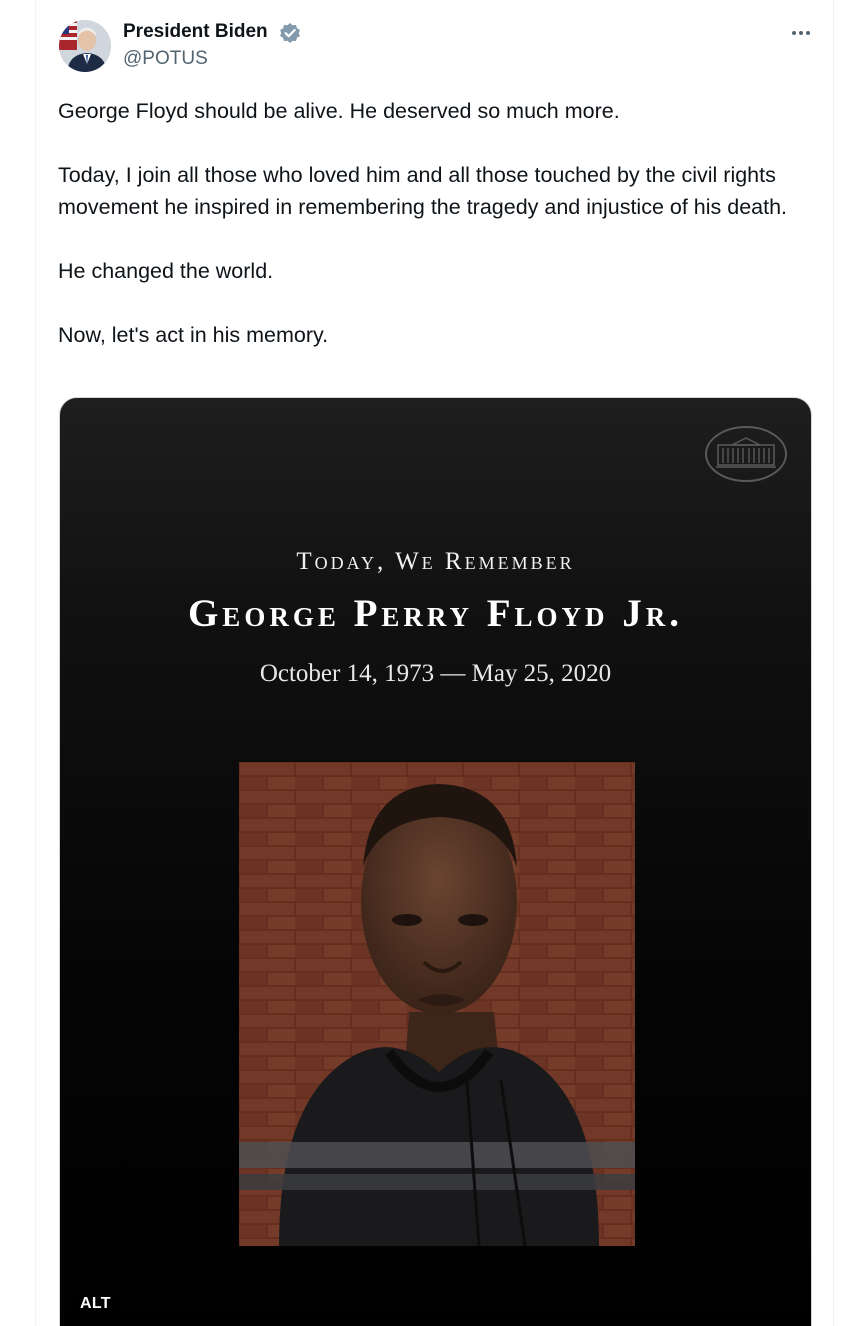  I want to click on author-avatar, so click(85, 46).